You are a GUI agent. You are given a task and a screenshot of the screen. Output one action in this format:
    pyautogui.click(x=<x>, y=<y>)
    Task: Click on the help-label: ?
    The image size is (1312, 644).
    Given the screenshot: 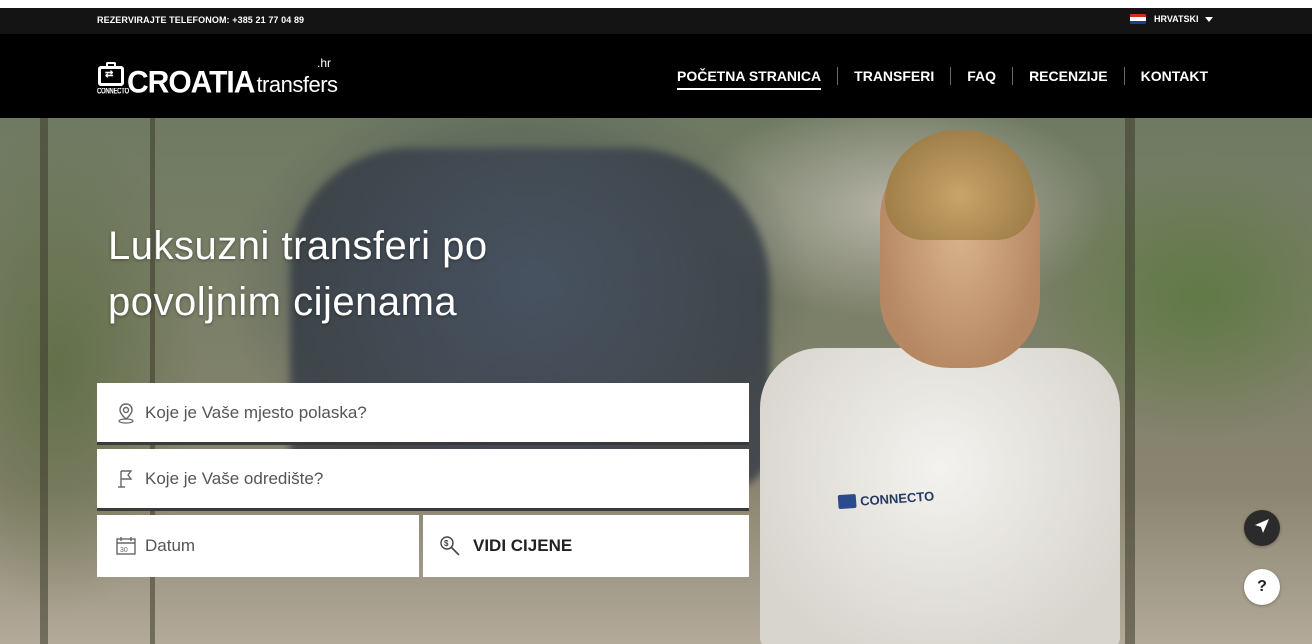 What is the action you would take?
    pyautogui.click(x=1262, y=586)
    